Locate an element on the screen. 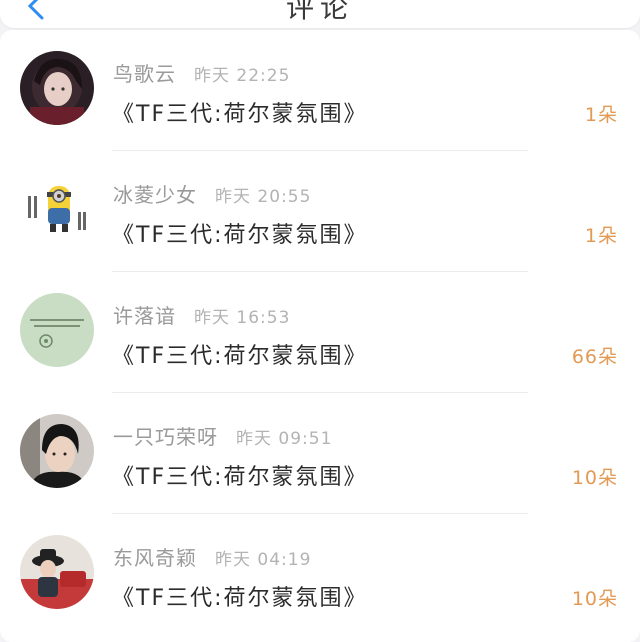 Image resolution: width=640 pixels, height=642 pixels. commenter-name: 鸟歌云 is located at coordinates (144, 74).